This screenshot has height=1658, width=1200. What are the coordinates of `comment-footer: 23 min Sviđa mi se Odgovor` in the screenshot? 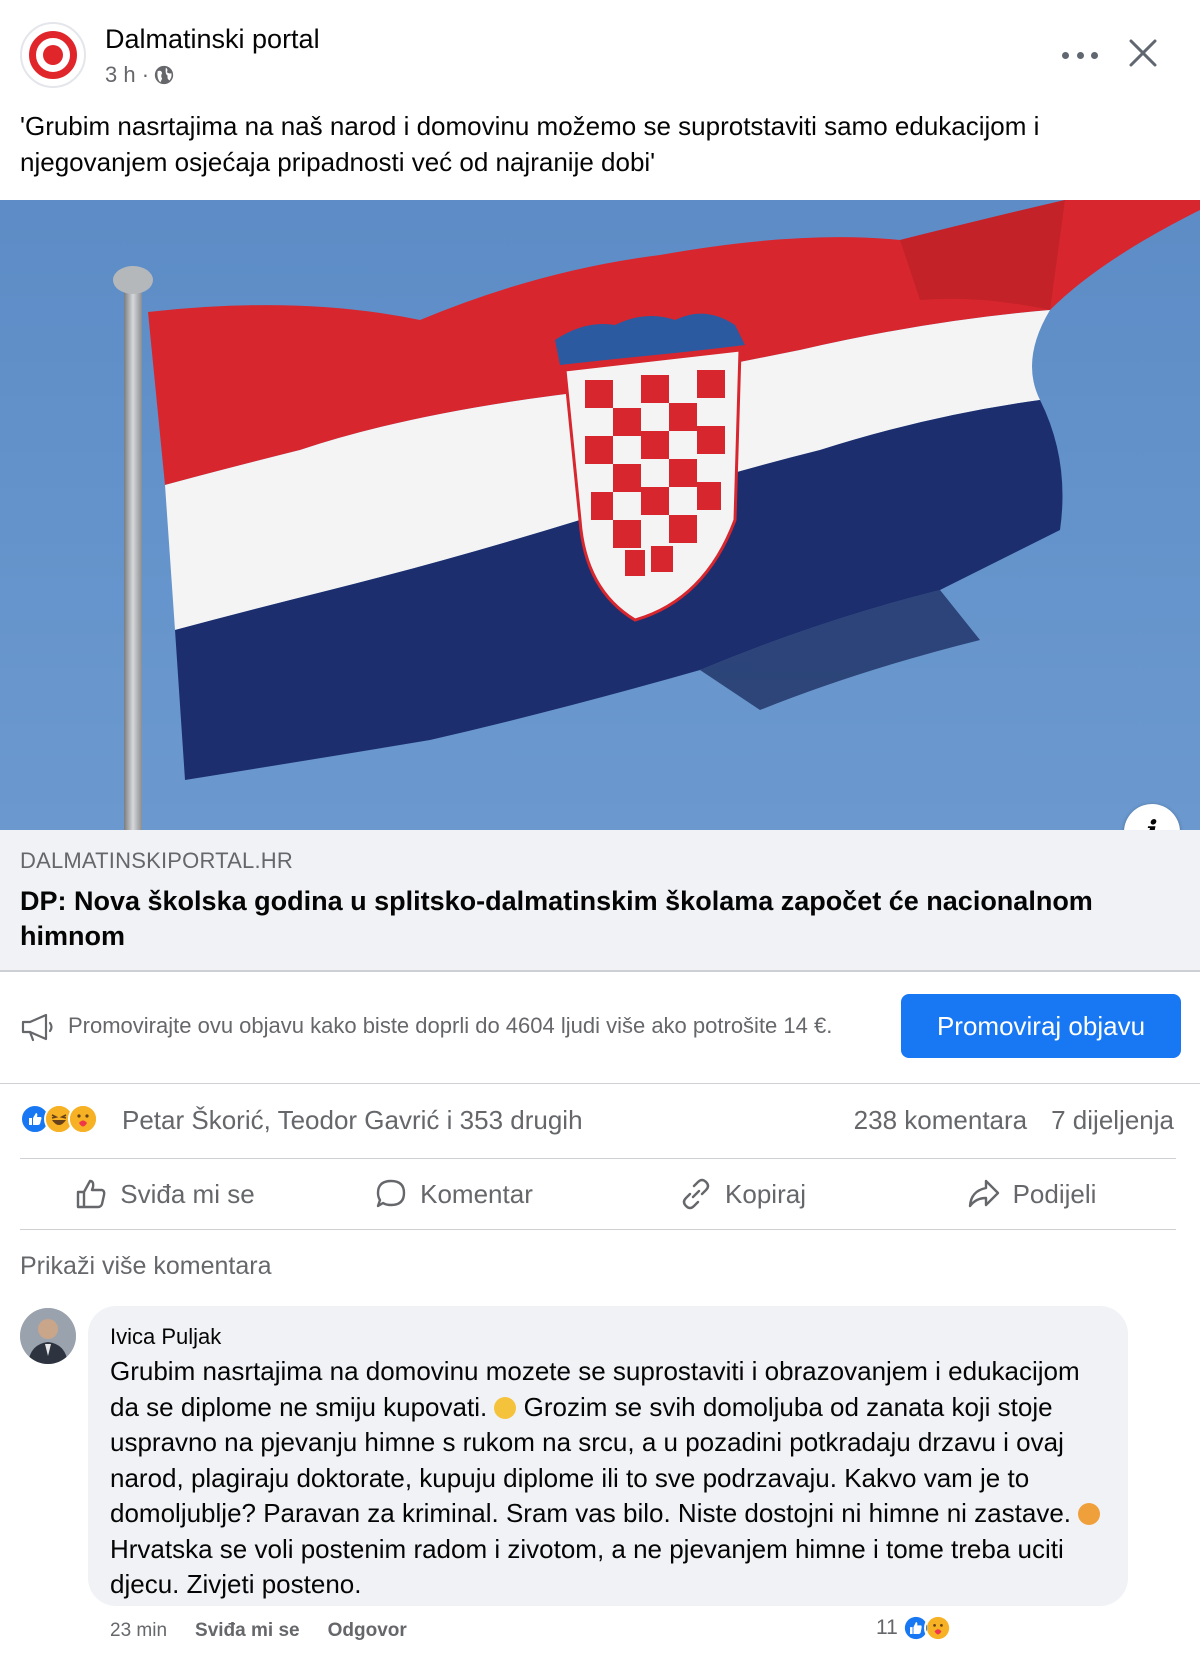 It's located at (258, 1631).